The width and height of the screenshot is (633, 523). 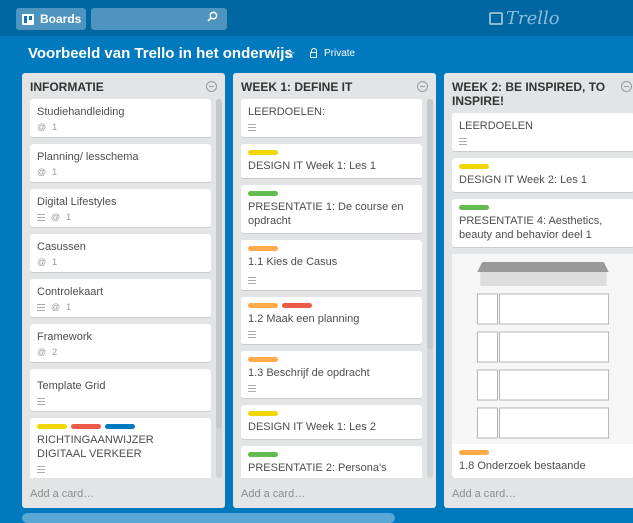 I want to click on card: 1.2 Maak een planning, so click(x=331, y=321).